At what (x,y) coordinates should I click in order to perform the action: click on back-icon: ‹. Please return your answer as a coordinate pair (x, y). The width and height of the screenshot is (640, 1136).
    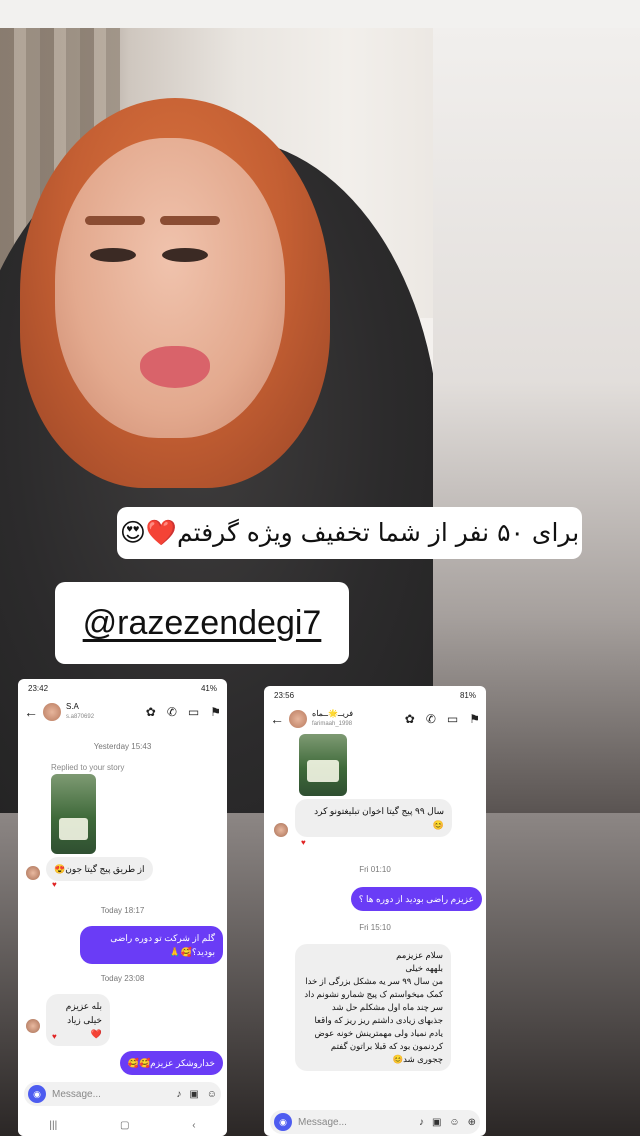
    Looking at the image, I should click on (193, 1125).